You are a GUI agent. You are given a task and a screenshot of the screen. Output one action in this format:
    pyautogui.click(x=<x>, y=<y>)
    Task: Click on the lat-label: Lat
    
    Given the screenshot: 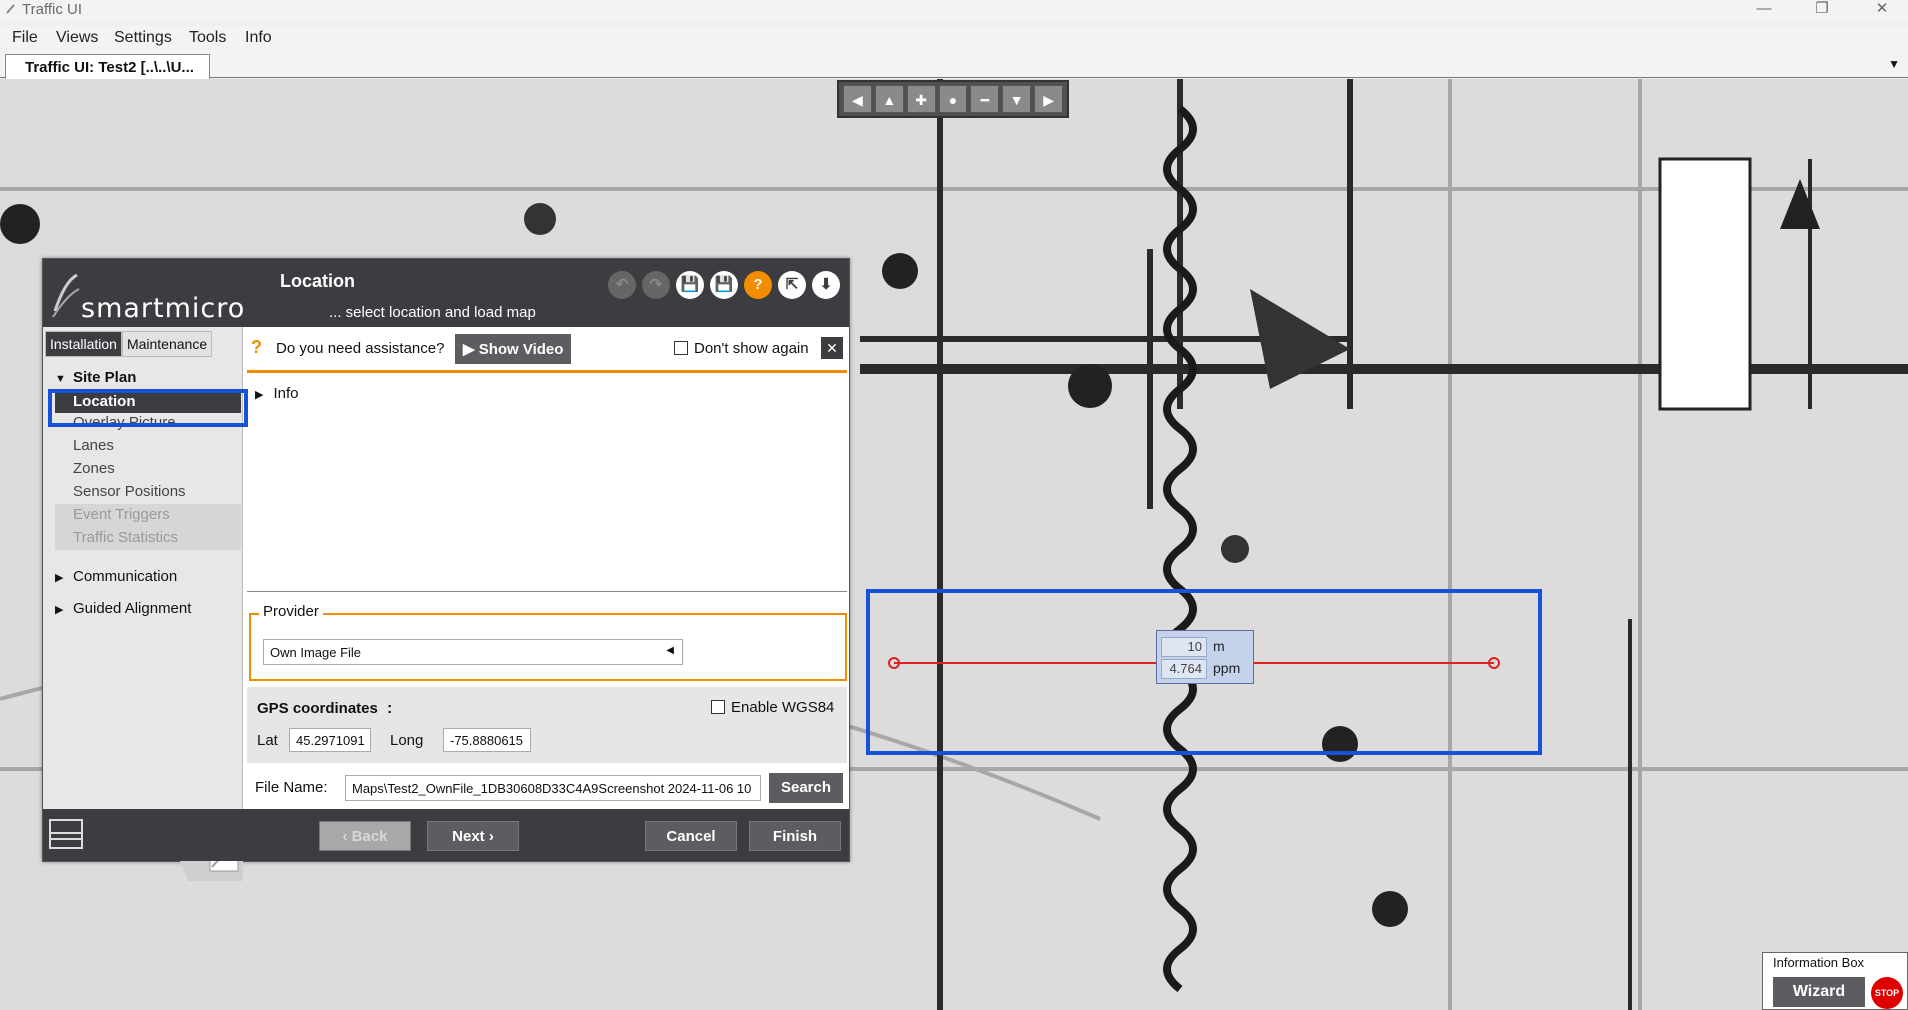 What is the action you would take?
    pyautogui.click(x=267, y=740)
    